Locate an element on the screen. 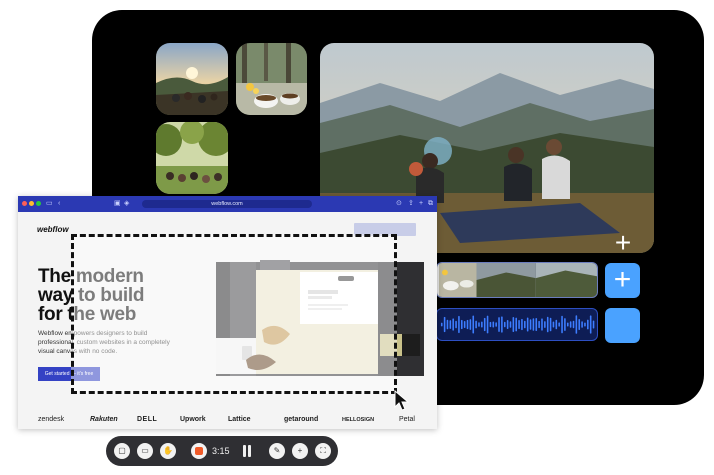  screen-icon: ▢ is located at coordinates (122, 451).